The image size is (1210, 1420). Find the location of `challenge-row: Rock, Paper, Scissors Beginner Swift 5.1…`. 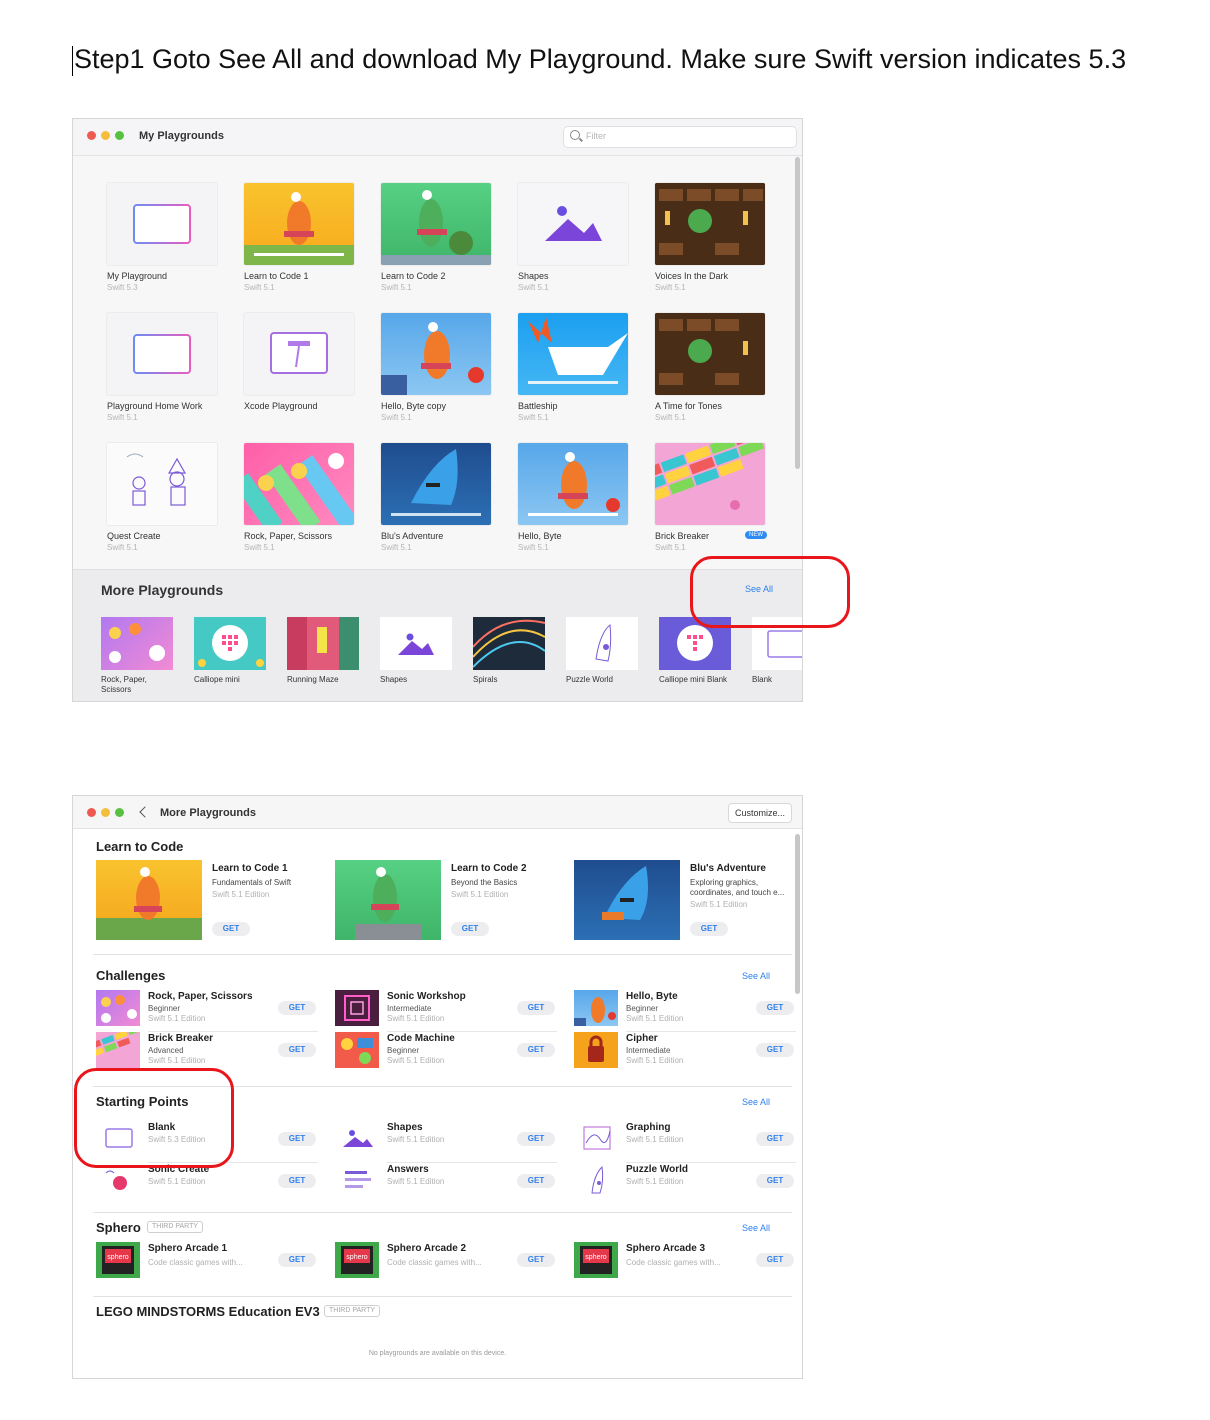

challenge-row: Rock, Paper, Scissors Beginner Swift 5.1… is located at coordinates (207, 1011).